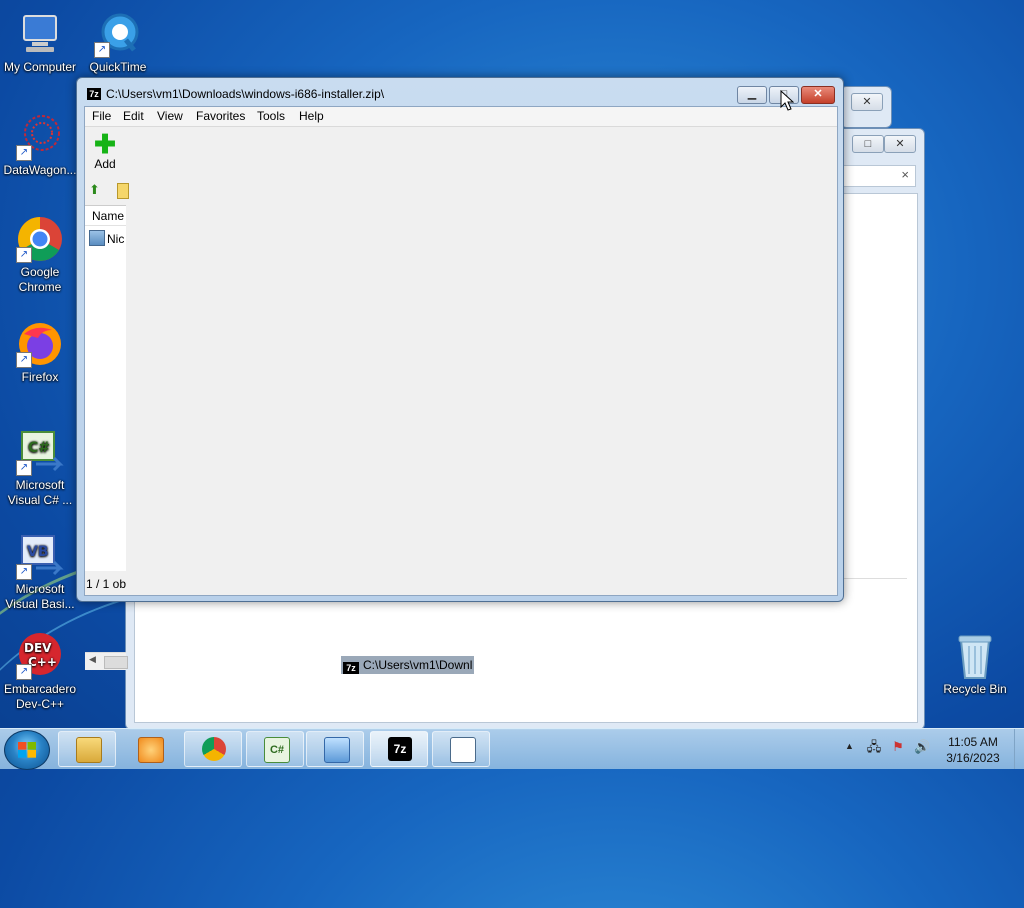 Image resolution: width=1024 pixels, height=908 pixels. Describe the element at coordinates (868, 144) in the screenshot. I see `maximize-button: □` at that location.